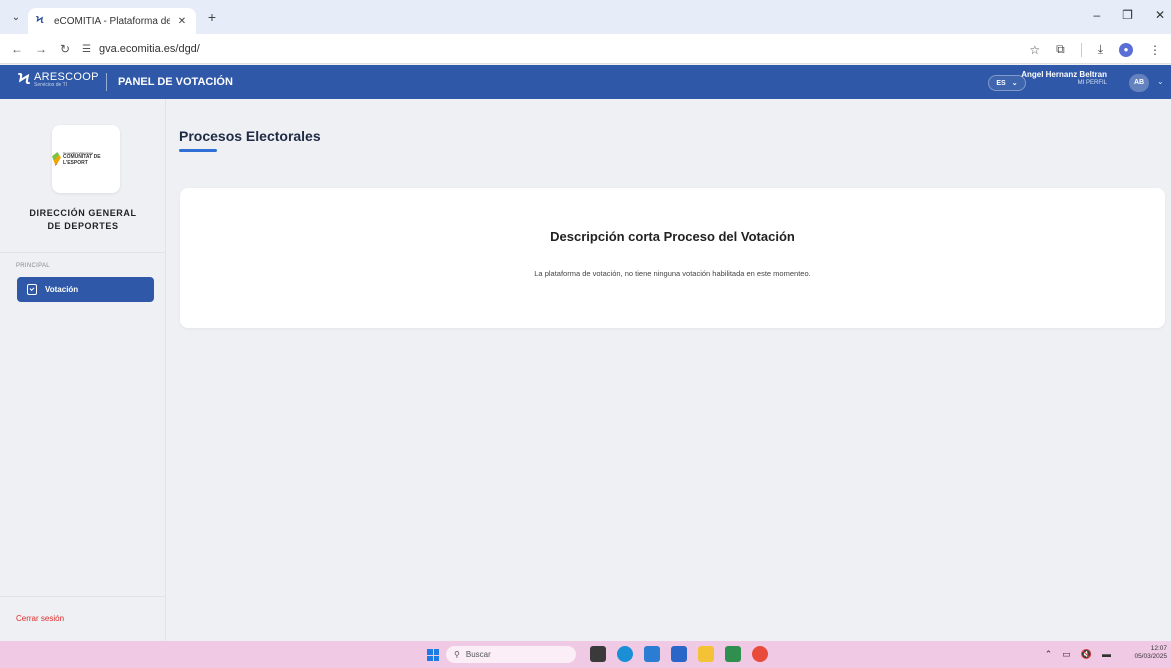 Image resolution: width=1171 pixels, height=668 pixels. What do you see at coordinates (33, 266) in the screenshot?
I see `sidebar-section-label: PRINCIPAL` at bounding box center [33, 266].